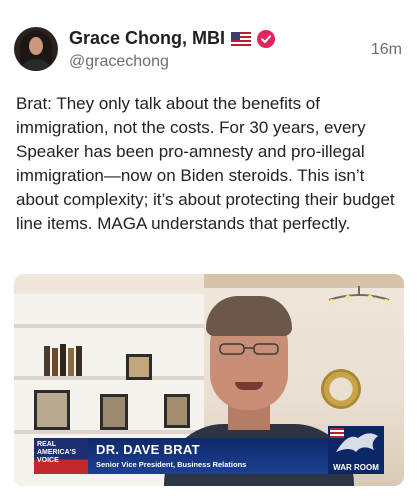 This screenshot has height=500, width=420. What do you see at coordinates (249, 316) in the screenshot?
I see `speaker-hair` at bounding box center [249, 316].